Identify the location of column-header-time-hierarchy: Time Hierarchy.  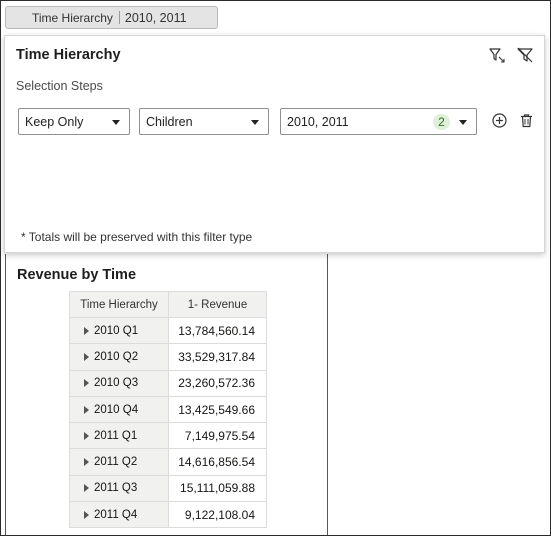
(119, 304).